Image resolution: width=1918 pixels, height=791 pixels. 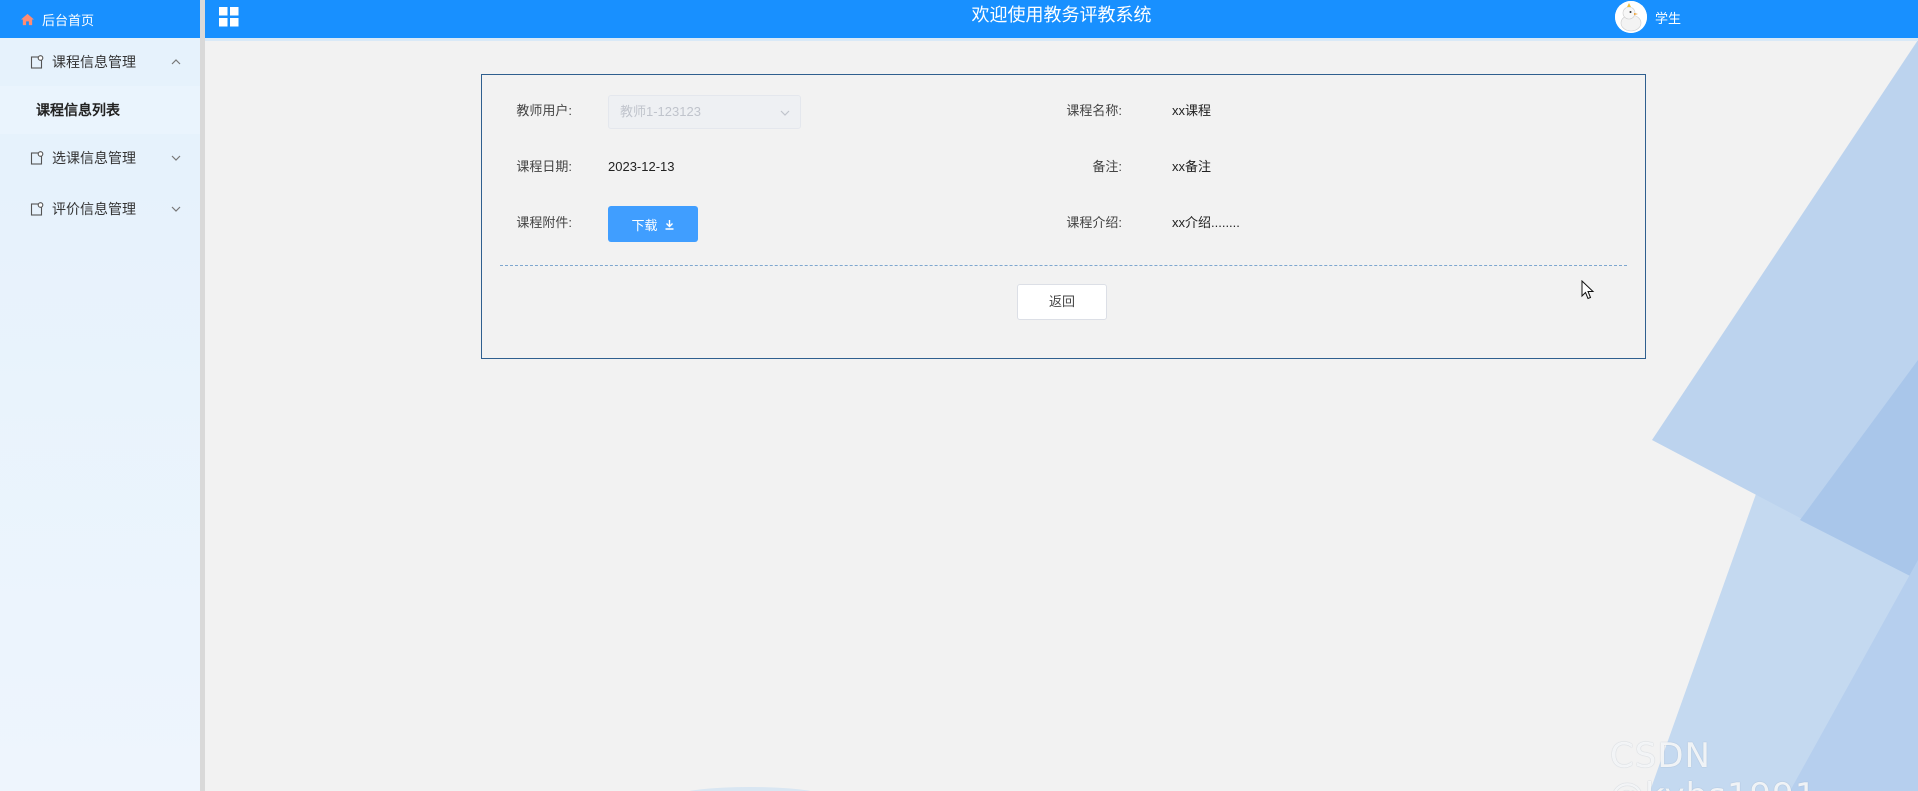 I want to click on sidebar-home: 后台首页, so click(x=100, y=19).